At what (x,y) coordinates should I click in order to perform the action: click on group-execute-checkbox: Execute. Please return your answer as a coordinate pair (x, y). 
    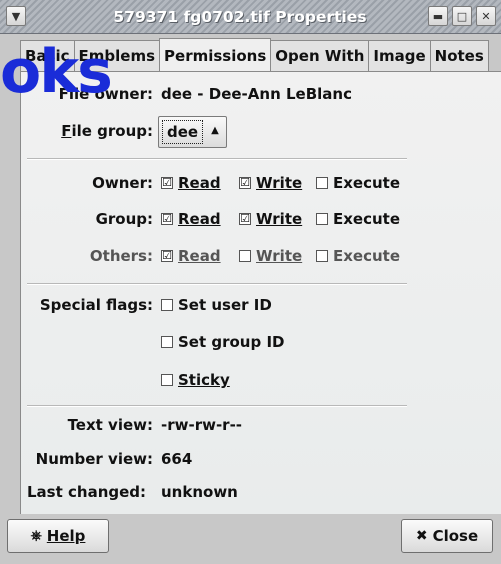
    Looking at the image, I should click on (358, 219).